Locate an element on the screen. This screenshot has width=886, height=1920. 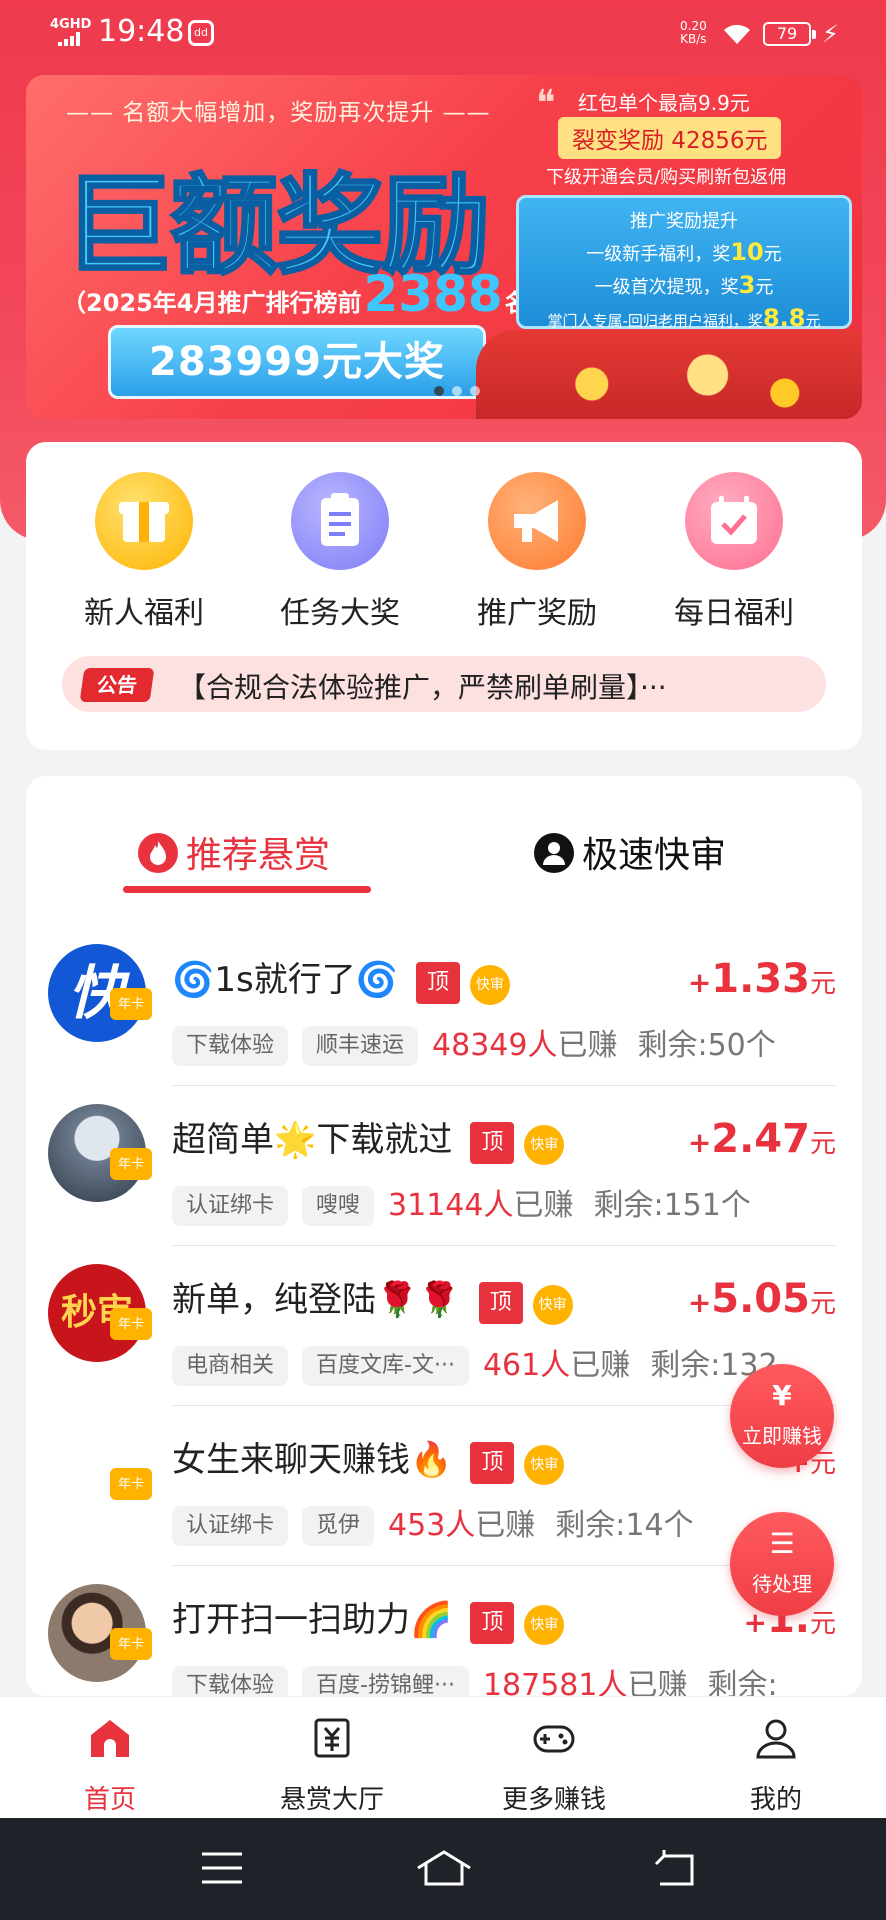
nav-label: 首页 is located at coordinates (109, 1800).